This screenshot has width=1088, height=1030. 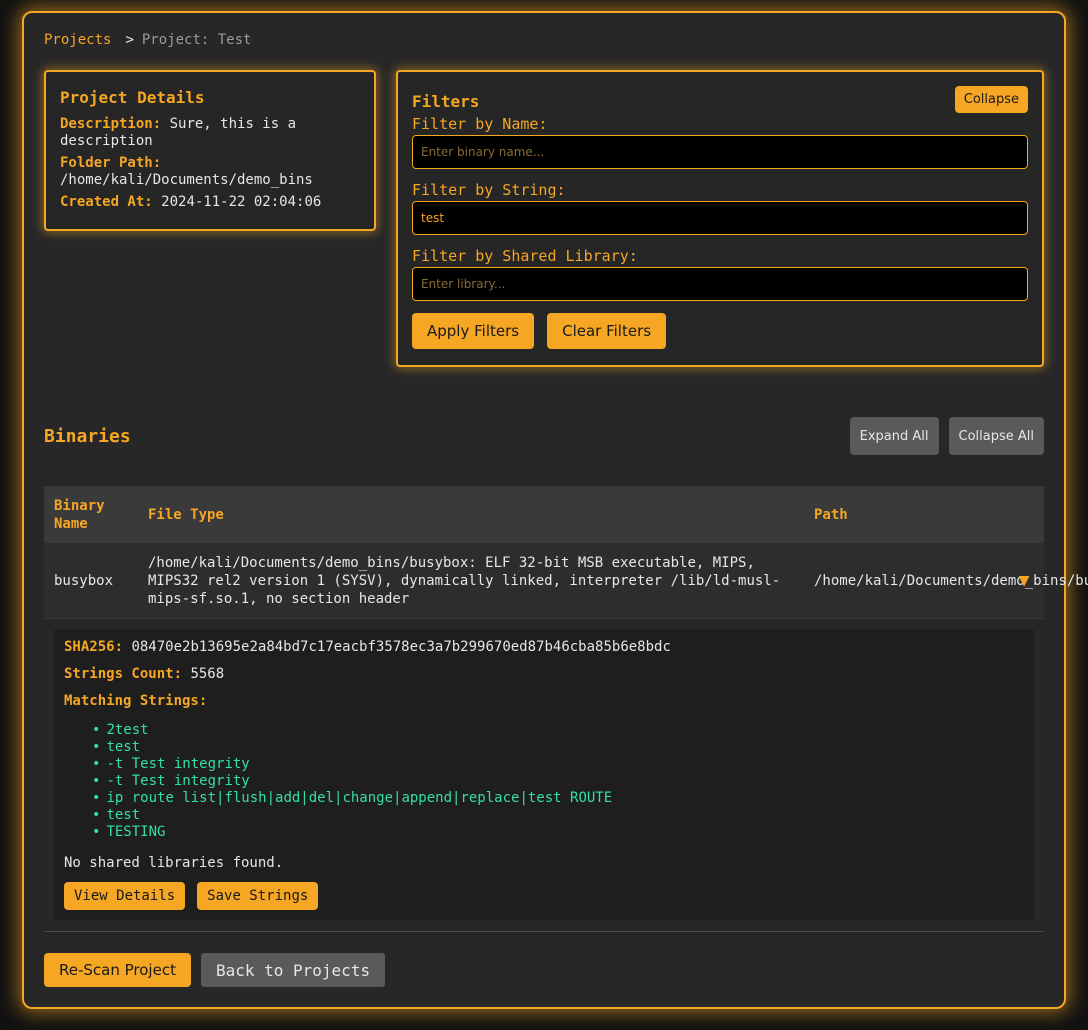 I want to click on expand-toggle-icon: ▼, so click(x=1024, y=580).